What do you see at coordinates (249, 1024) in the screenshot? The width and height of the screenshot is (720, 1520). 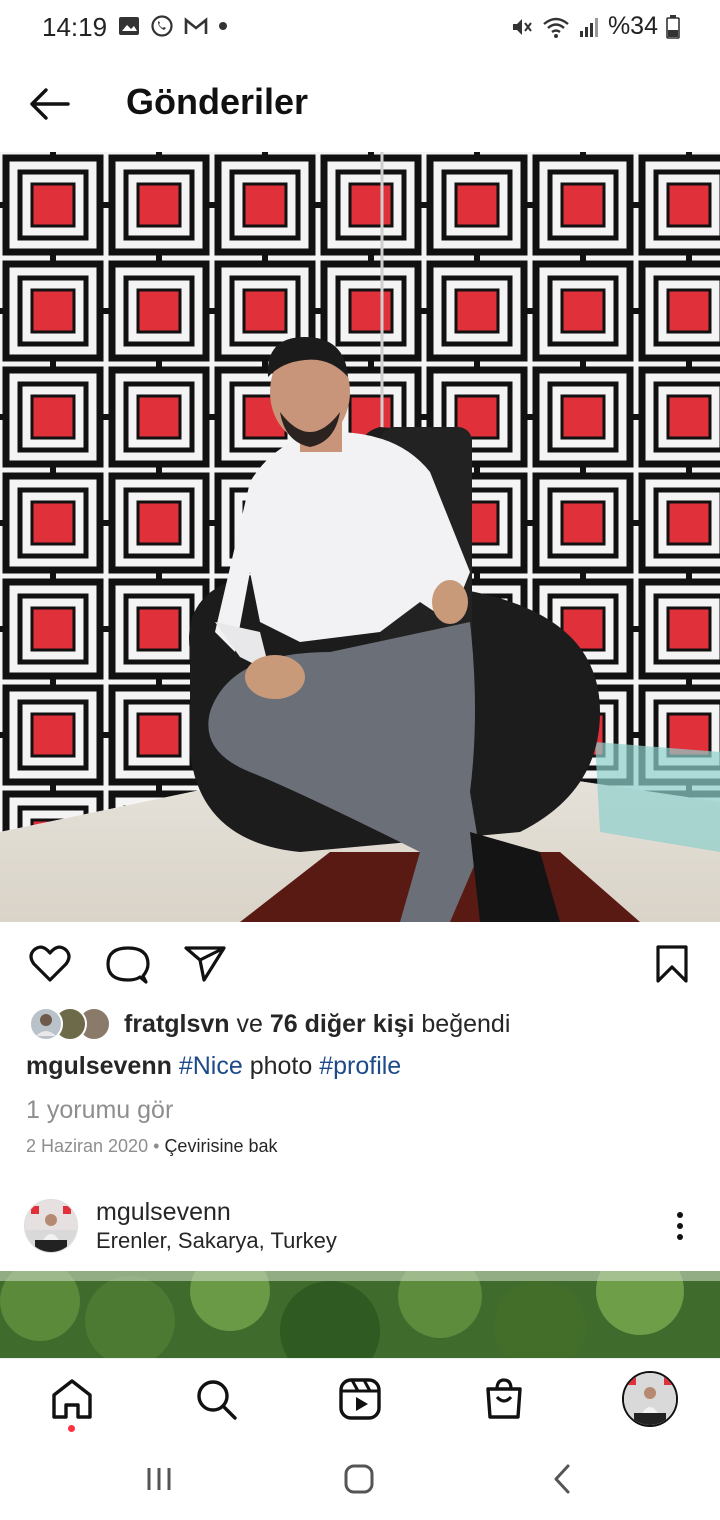 I see `likes-connector: ve` at bounding box center [249, 1024].